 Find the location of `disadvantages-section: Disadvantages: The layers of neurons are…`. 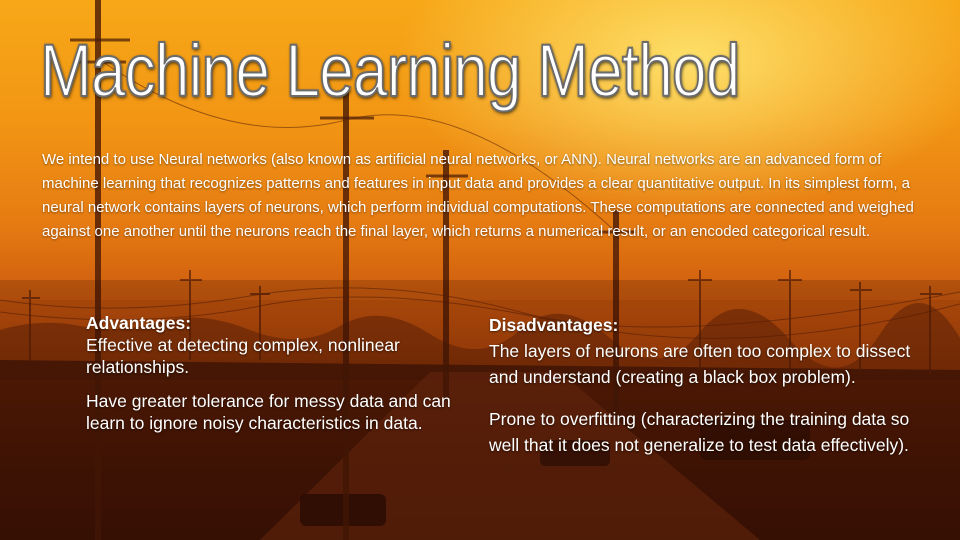

disadvantages-section: Disadvantages: The layers of neurons are… is located at coordinates (709, 385).